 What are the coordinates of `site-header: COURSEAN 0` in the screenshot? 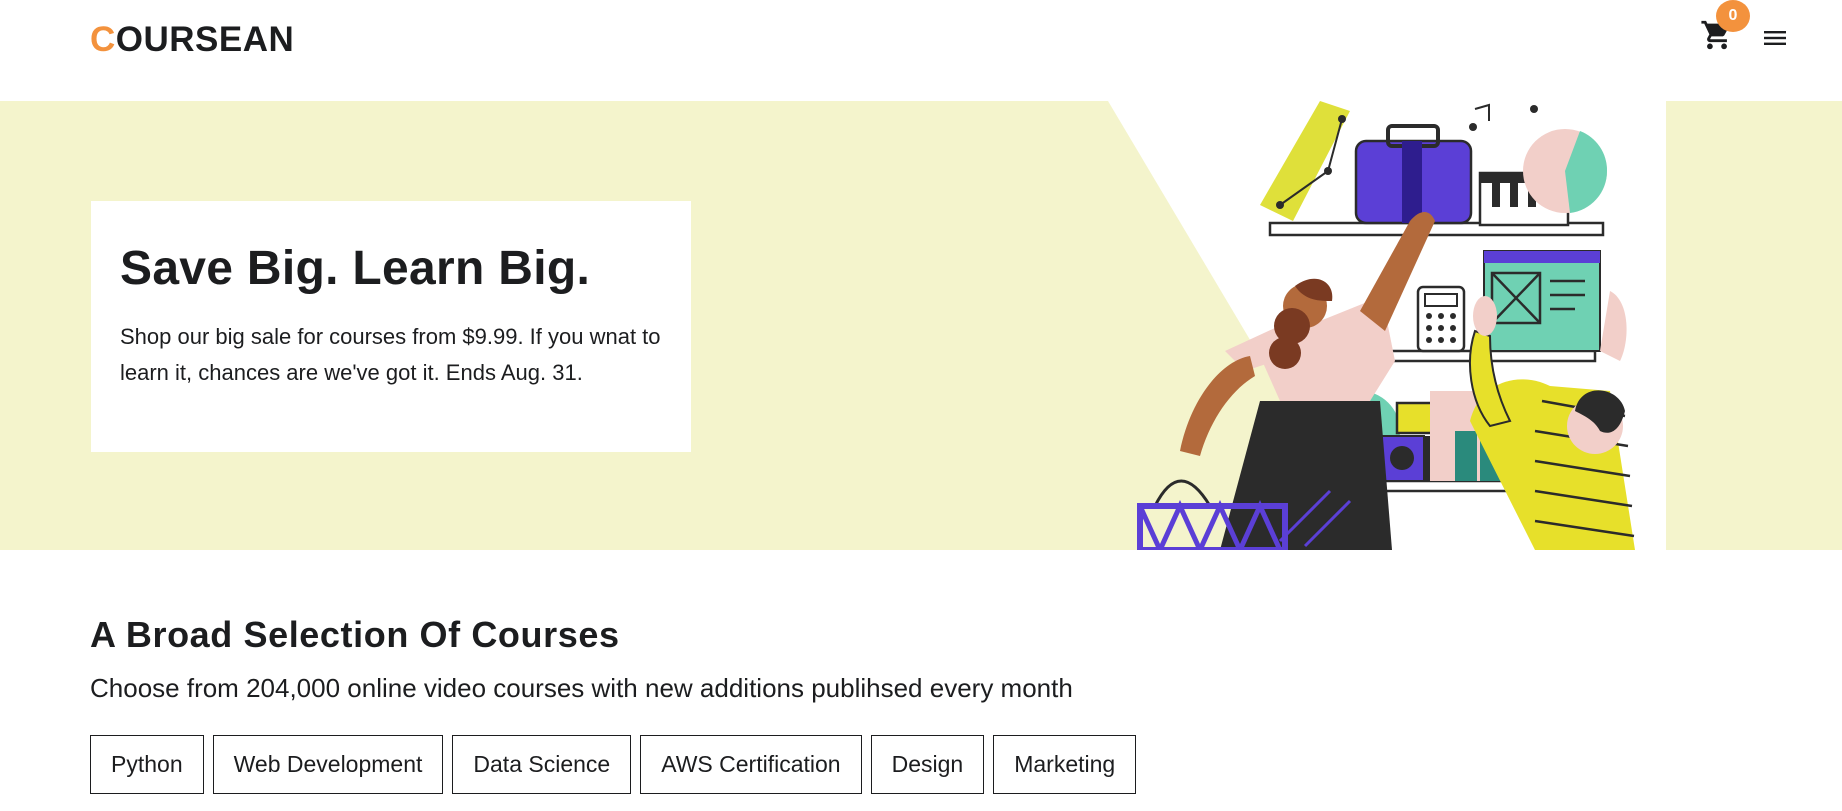 It's located at (921, 50).